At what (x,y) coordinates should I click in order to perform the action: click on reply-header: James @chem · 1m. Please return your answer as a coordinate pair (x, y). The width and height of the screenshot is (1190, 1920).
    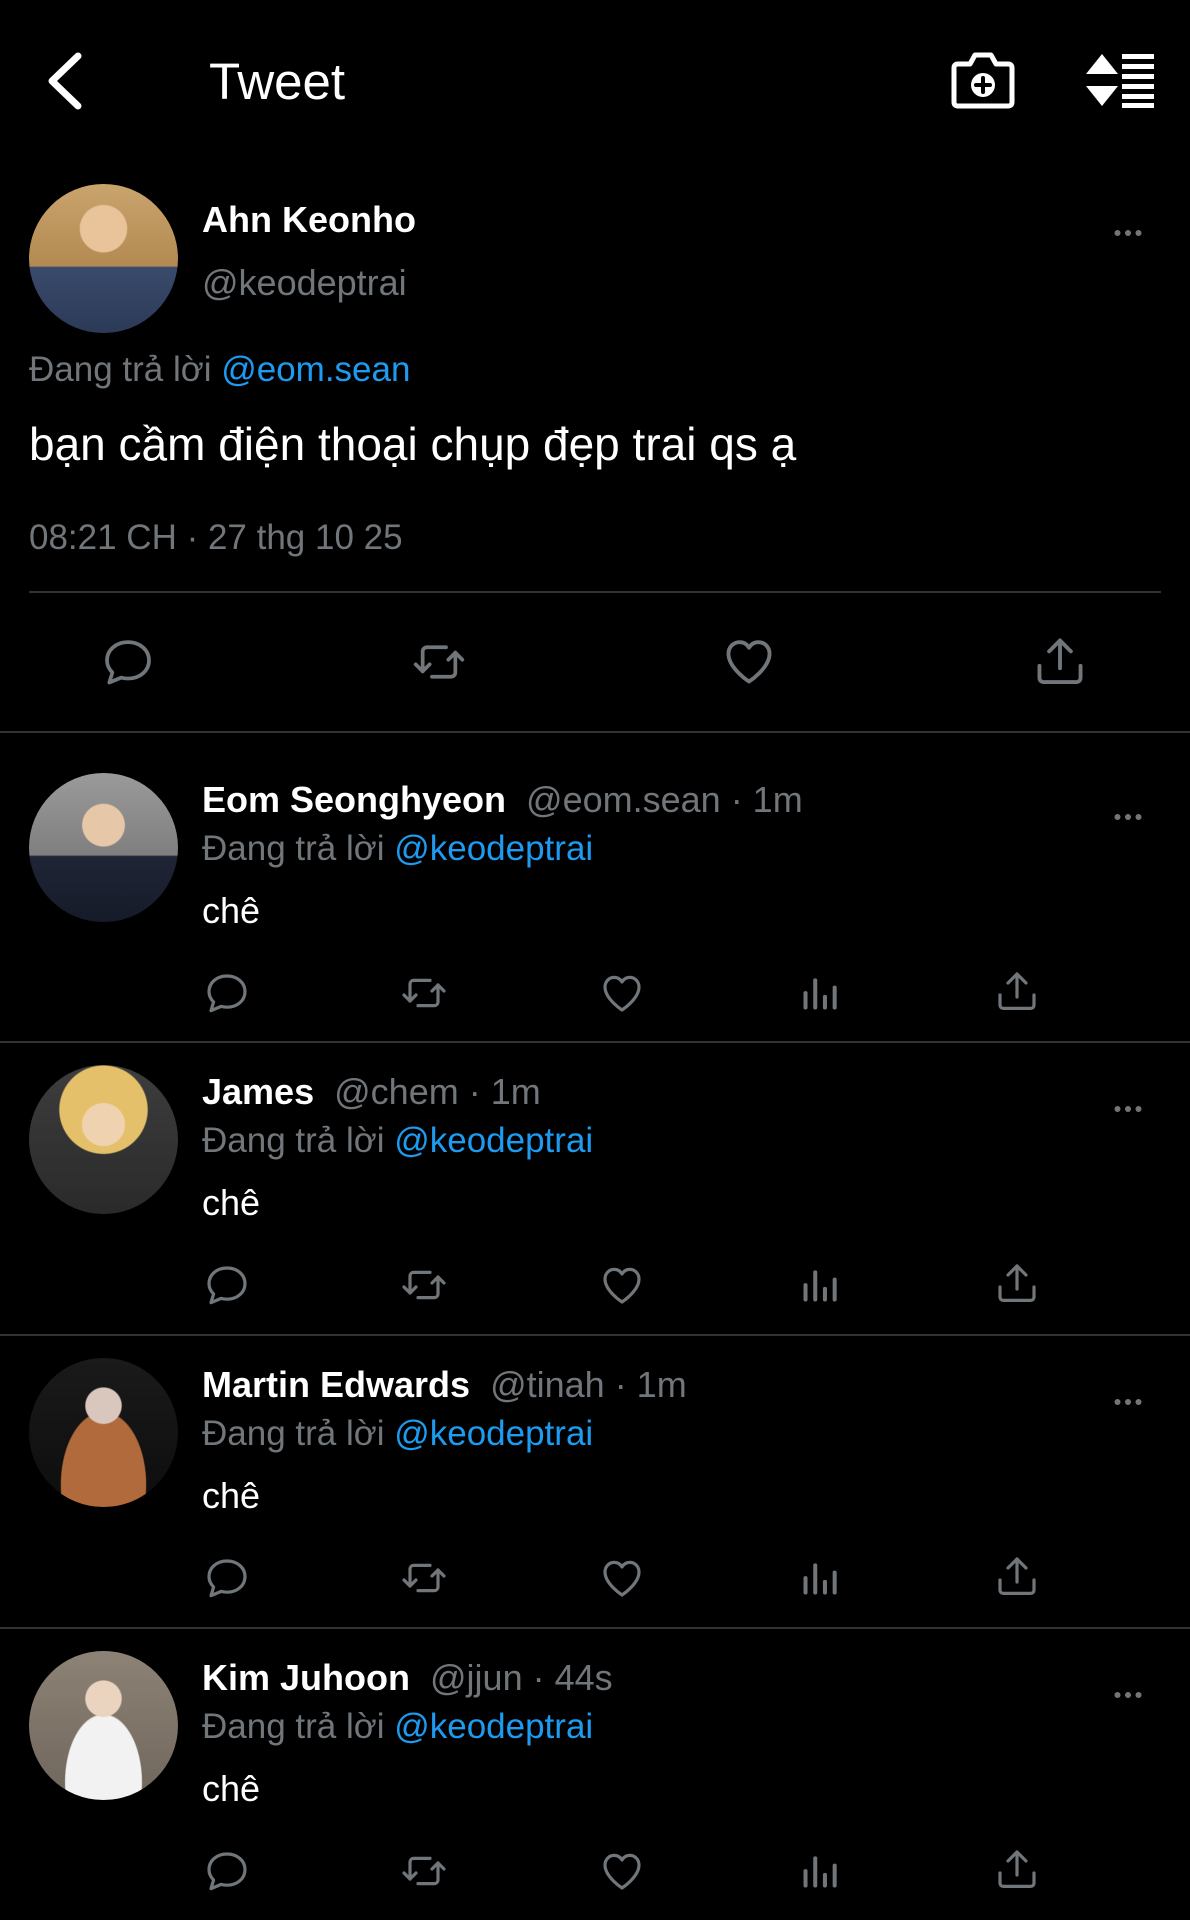
    Looking at the image, I should click on (371, 1092).